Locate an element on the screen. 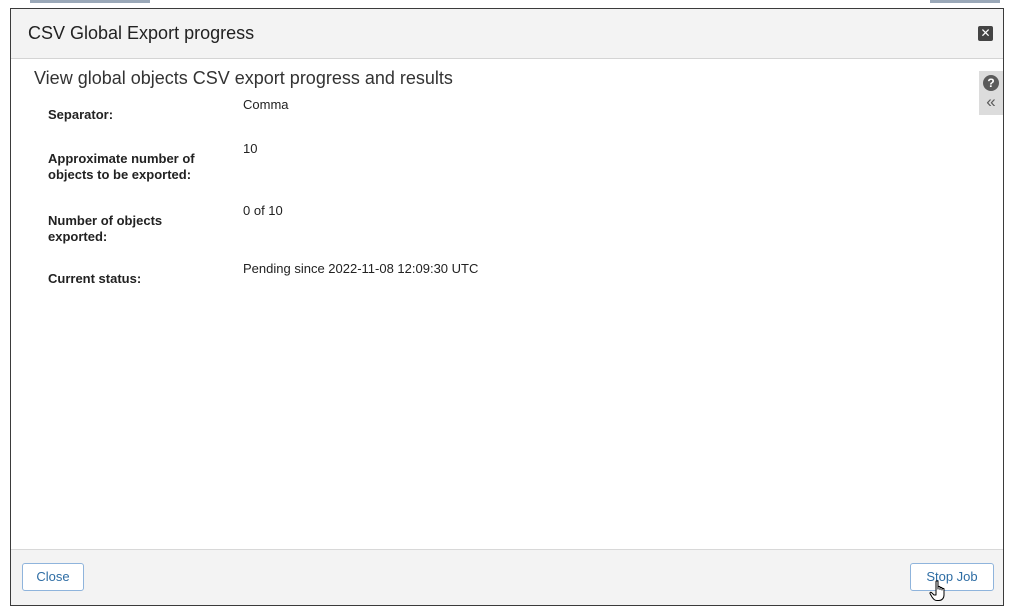  exported-count-label: Number of objects exported: is located at coordinates (135, 229).